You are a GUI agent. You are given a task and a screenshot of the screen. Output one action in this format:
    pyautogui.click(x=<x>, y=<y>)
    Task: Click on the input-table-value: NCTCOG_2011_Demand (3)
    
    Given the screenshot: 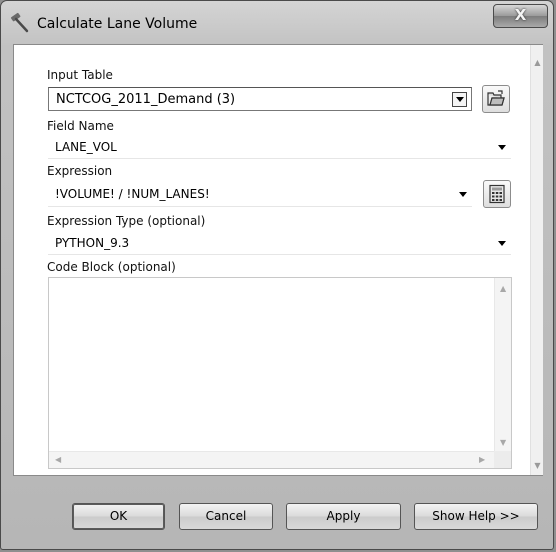 What is the action you would take?
    pyautogui.click(x=146, y=99)
    